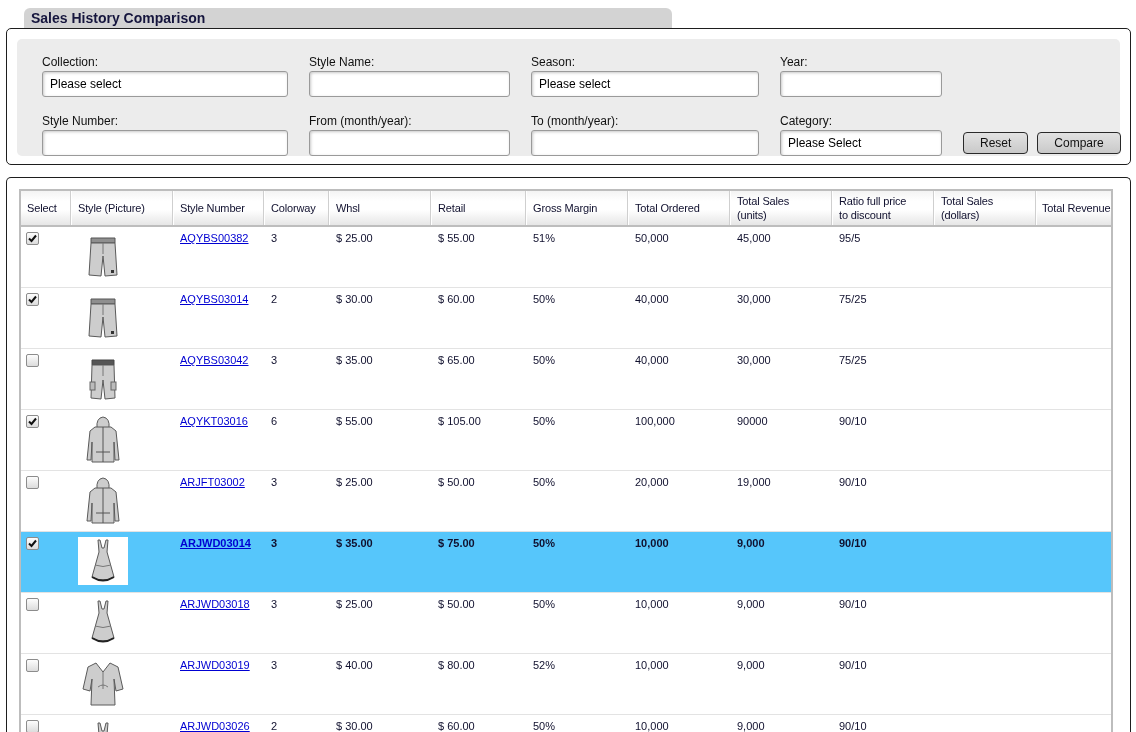 This screenshot has width=1136, height=732. What do you see at coordinates (591, 440) in the screenshot?
I see `table-row: AQYKT03016 6 $ 55.00 $ 105.00 50% 100,000 90000 90/10` at bounding box center [591, 440].